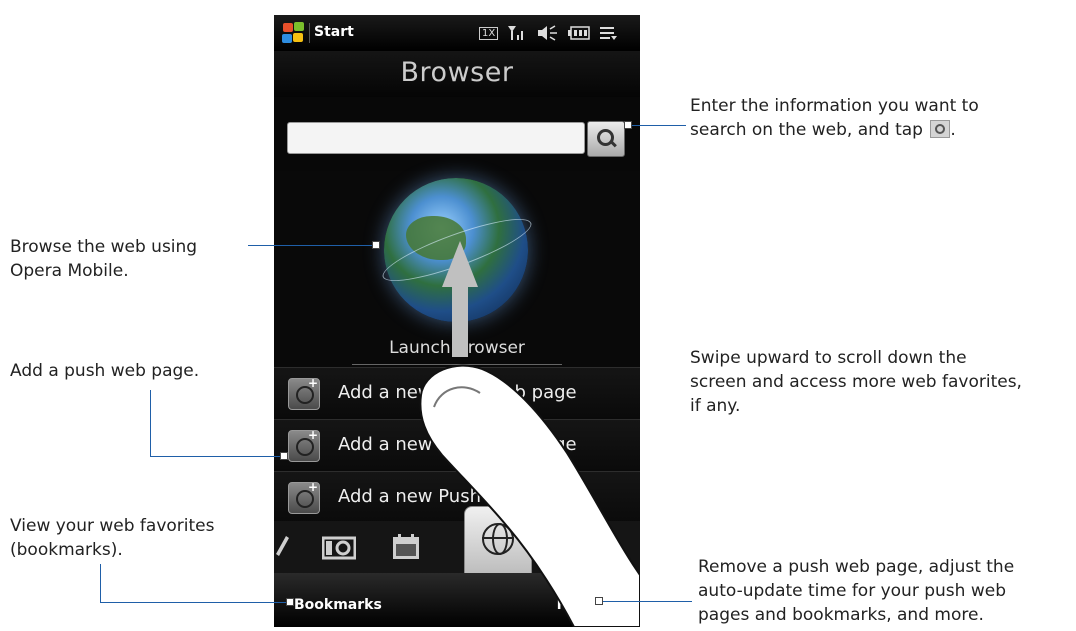  I want to click on calendar-icon, so click(406, 550).